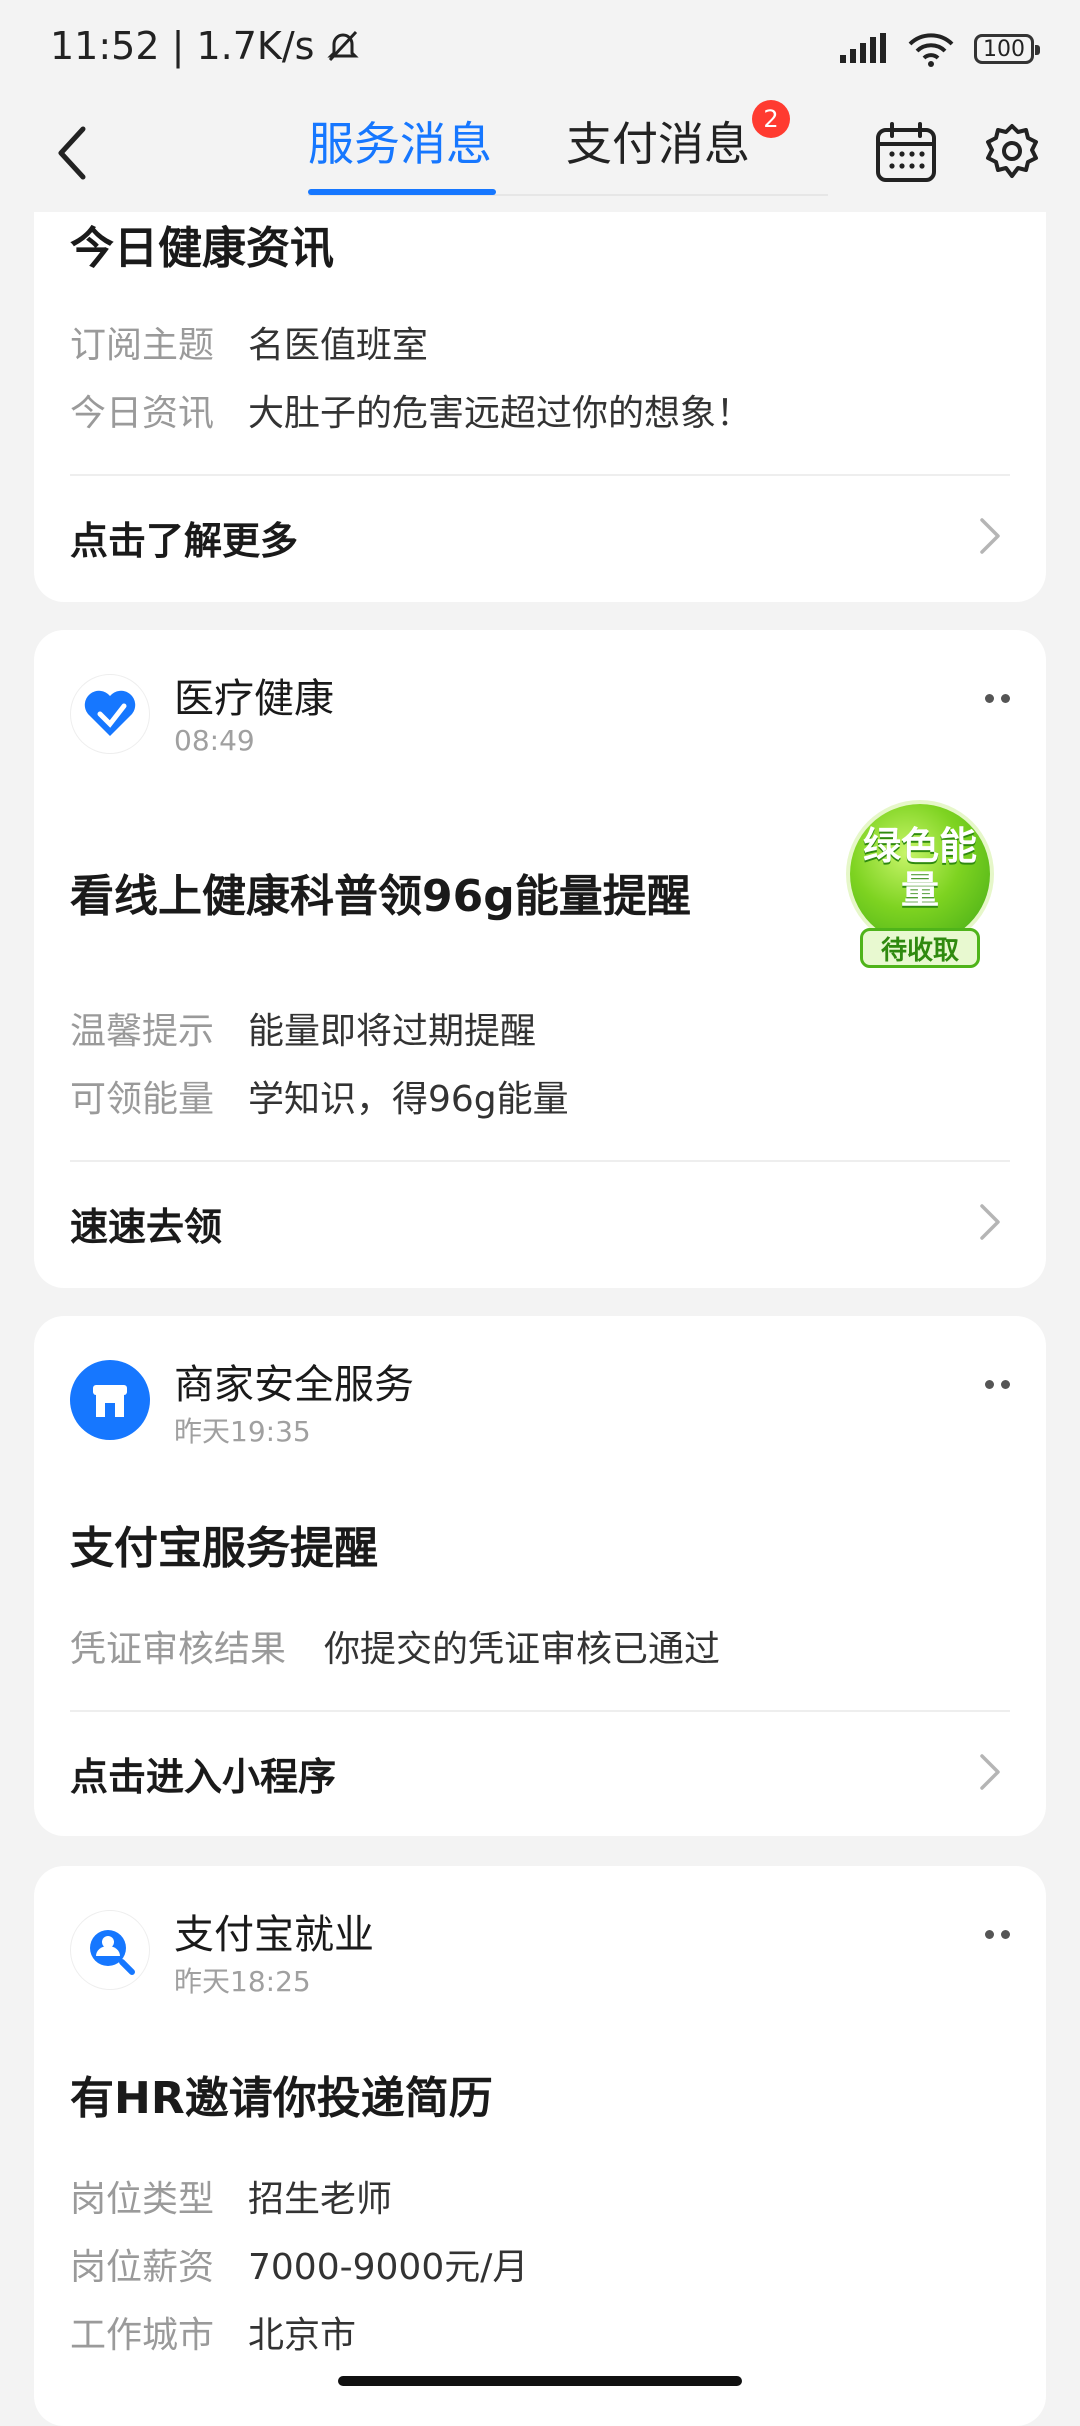 The height and width of the screenshot is (2426, 1080). I want to click on green-energy-badge: 绿色能量 待收取, so click(920, 889).